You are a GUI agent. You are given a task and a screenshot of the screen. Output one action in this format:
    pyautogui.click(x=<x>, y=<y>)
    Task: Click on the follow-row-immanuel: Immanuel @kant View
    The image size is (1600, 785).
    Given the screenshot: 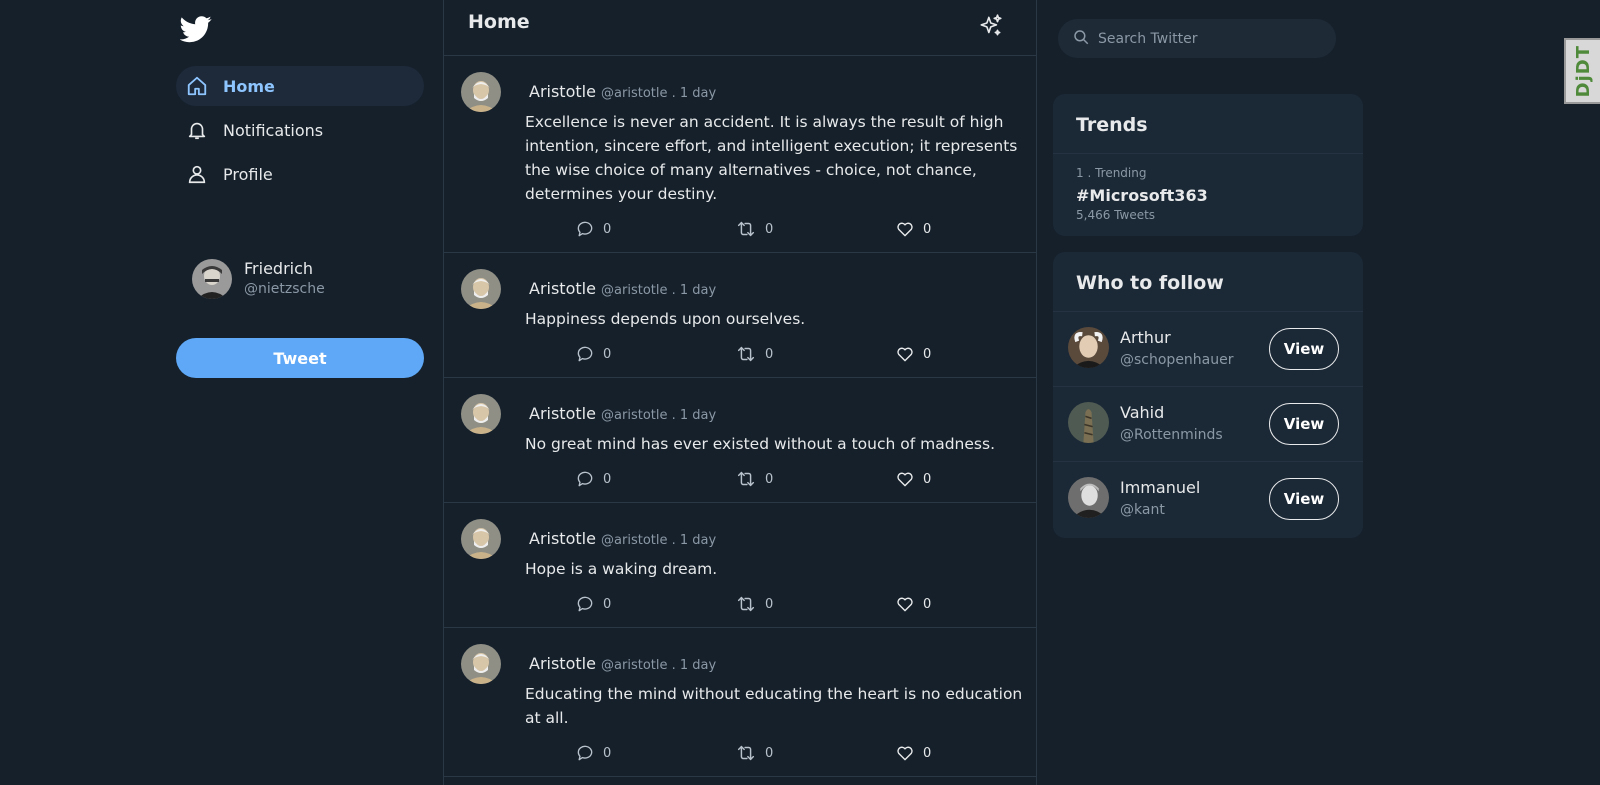 What is the action you would take?
    pyautogui.click(x=1208, y=499)
    